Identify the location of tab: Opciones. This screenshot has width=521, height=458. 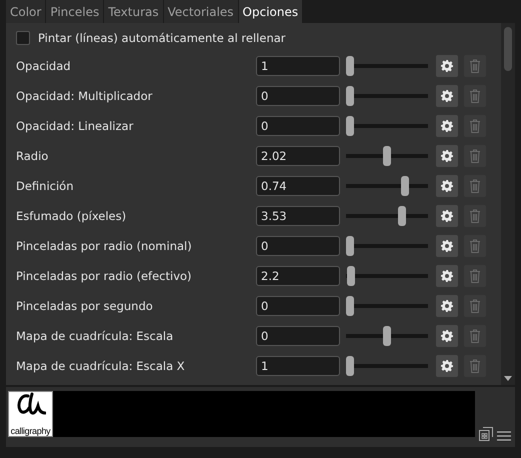
(270, 11).